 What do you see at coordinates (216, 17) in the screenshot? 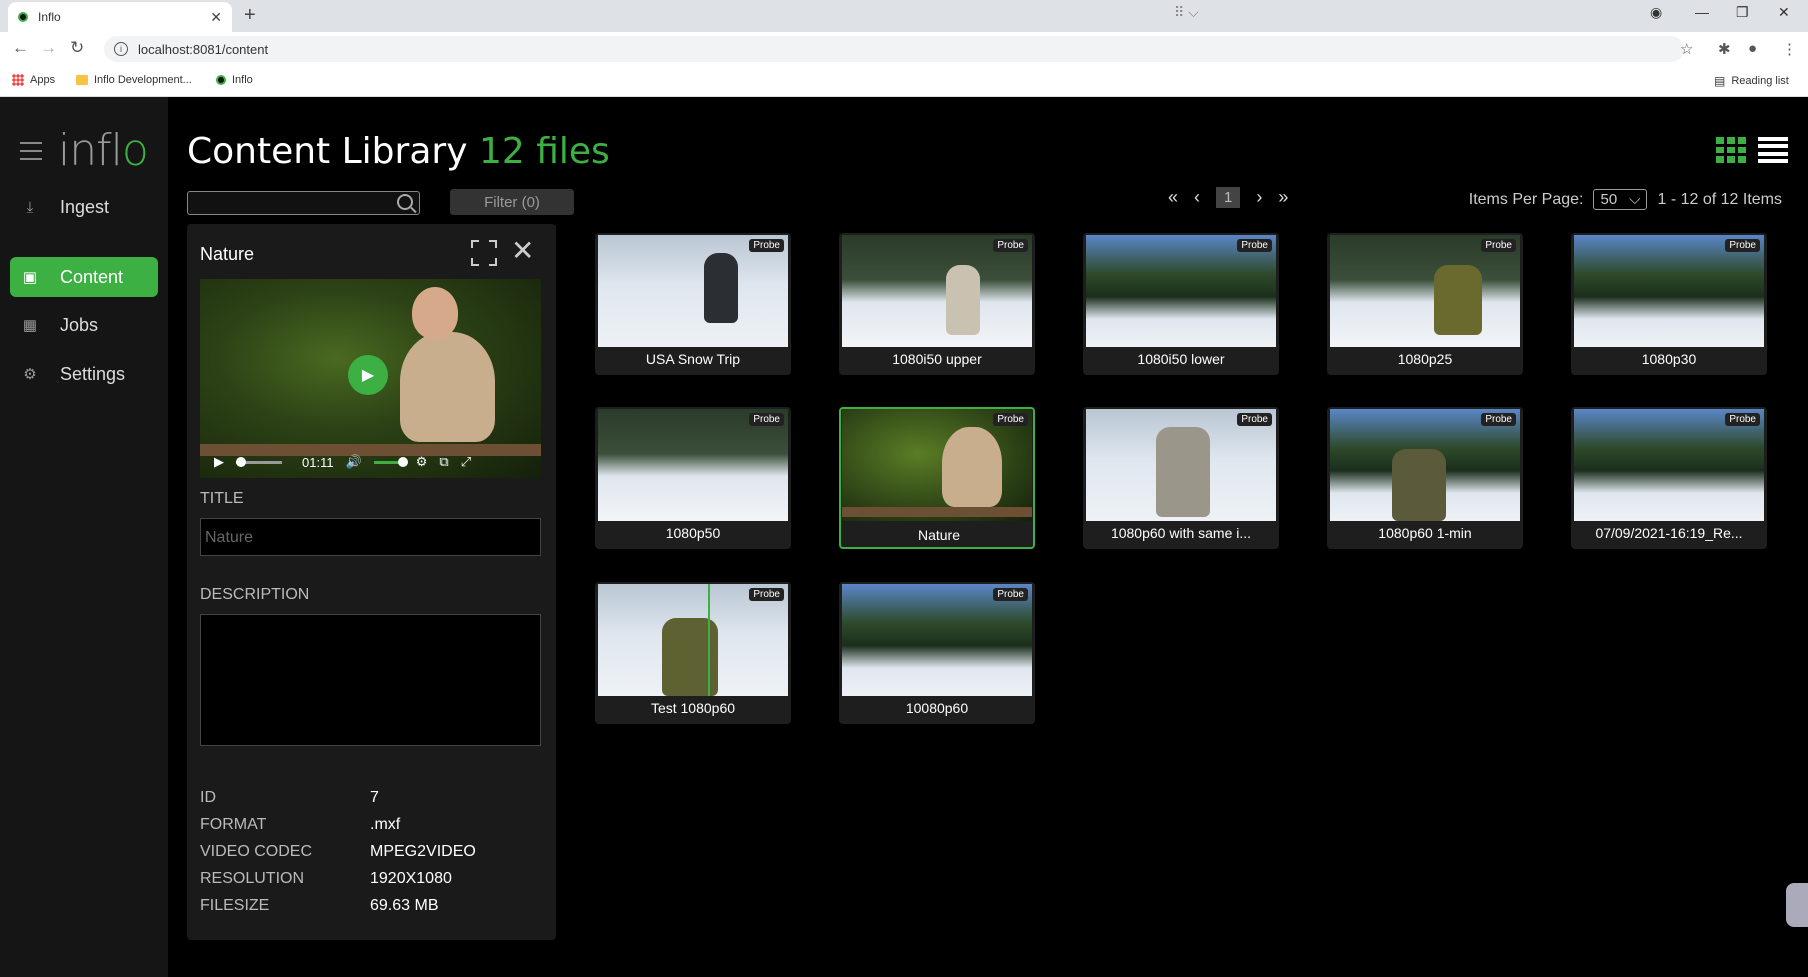
I see `close-tab-icon: ✕` at bounding box center [216, 17].